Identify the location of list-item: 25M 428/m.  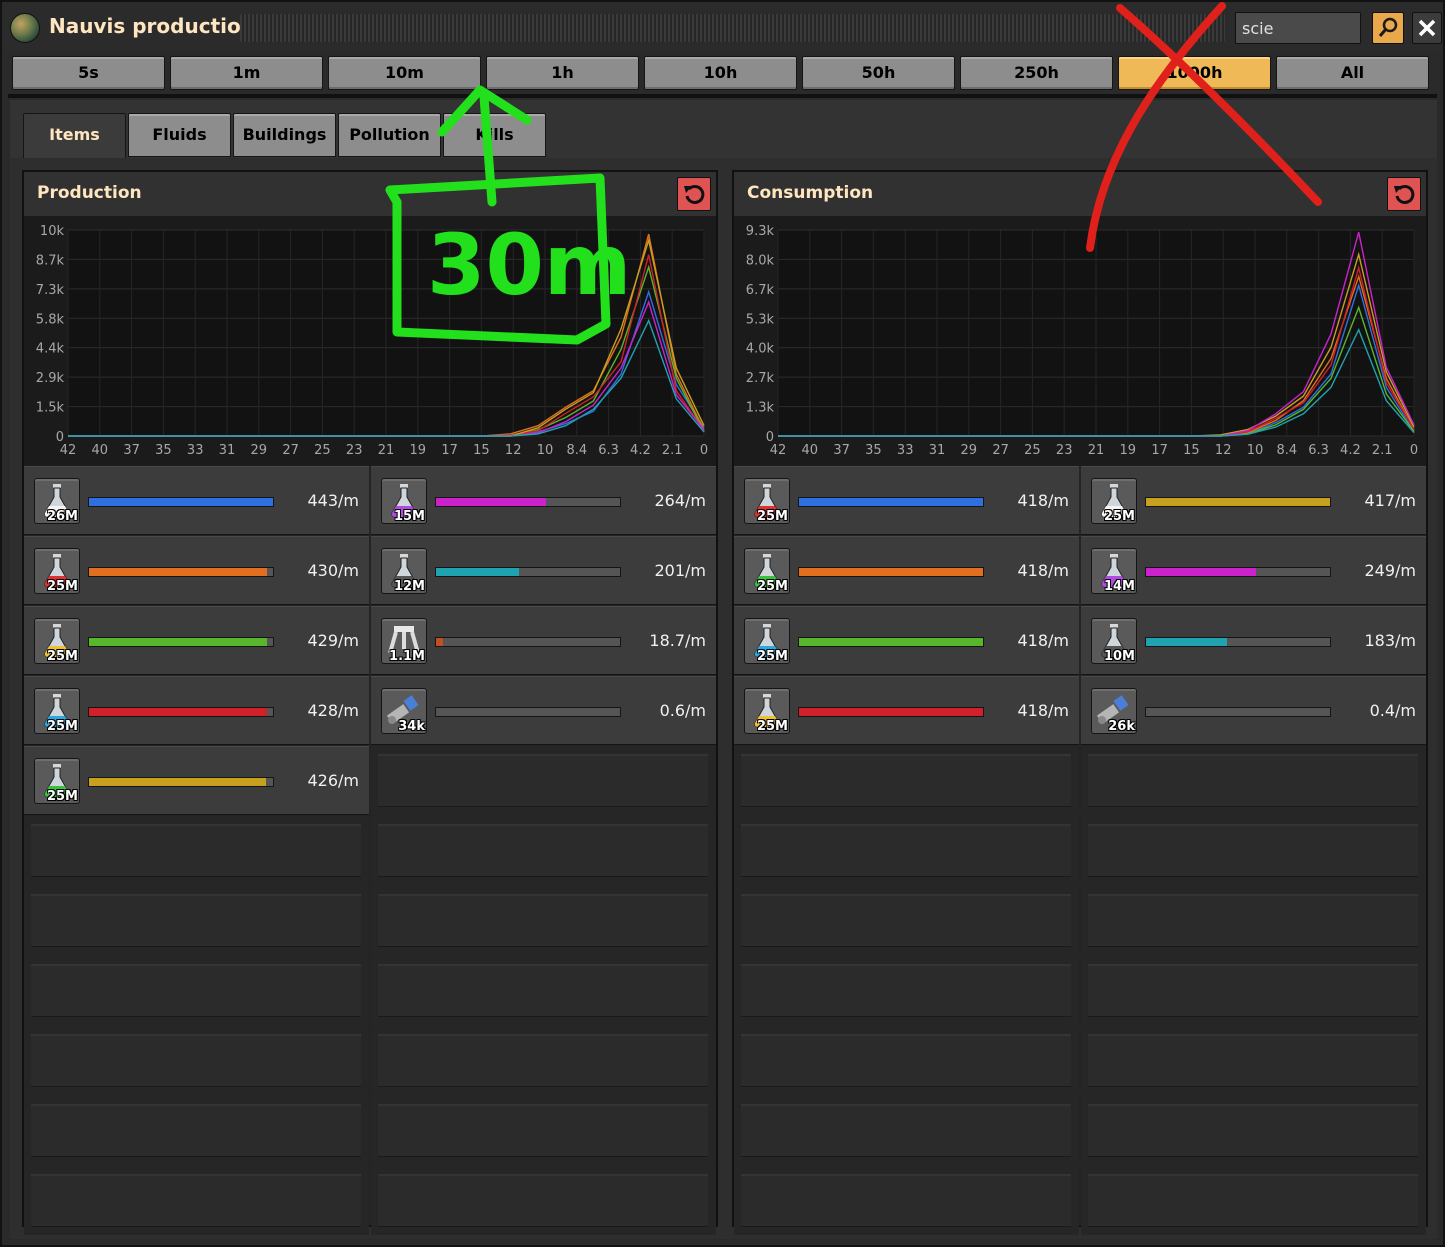
(196, 710).